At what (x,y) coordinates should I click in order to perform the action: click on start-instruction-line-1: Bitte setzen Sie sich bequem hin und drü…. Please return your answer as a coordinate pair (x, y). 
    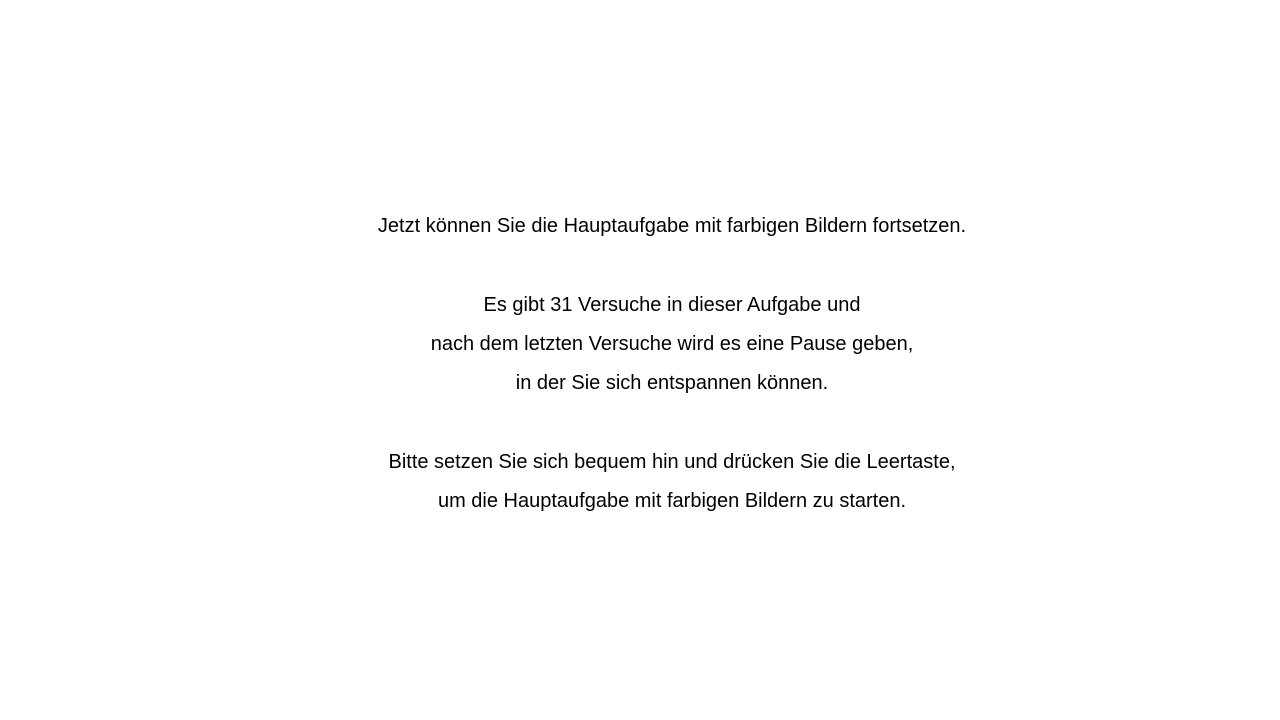
    Looking at the image, I should click on (672, 462).